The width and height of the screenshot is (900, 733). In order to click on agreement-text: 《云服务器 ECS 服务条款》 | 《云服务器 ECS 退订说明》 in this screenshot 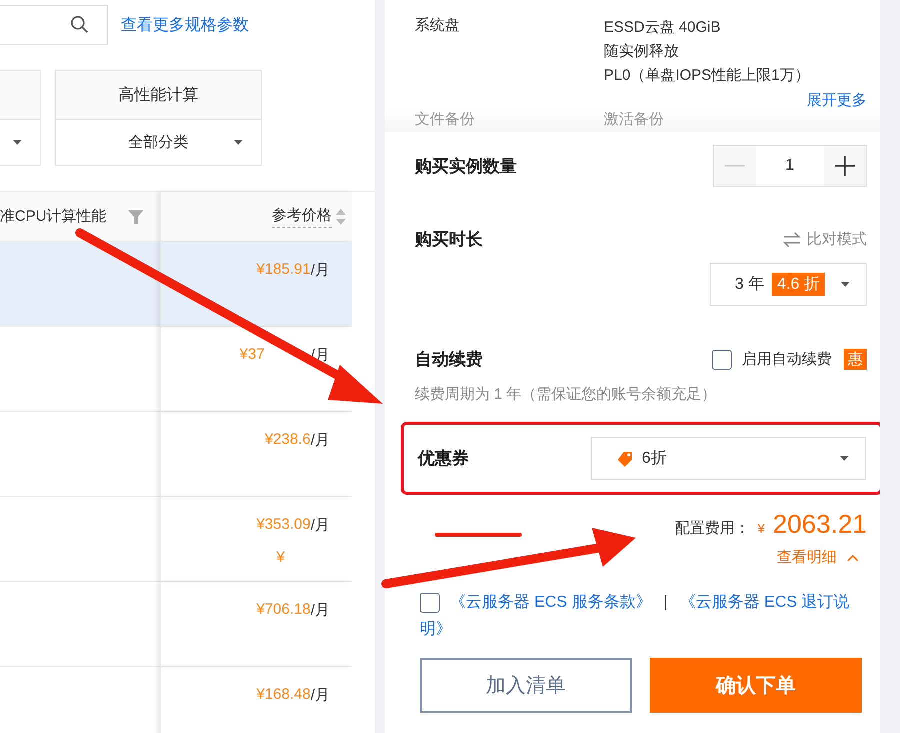, I will do `click(643, 616)`.